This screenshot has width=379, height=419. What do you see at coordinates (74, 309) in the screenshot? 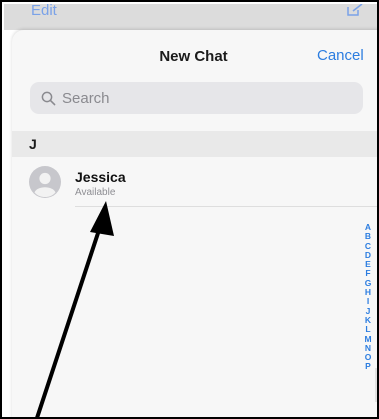
I see `annotation-arrow` at bounding box center [74, 309].